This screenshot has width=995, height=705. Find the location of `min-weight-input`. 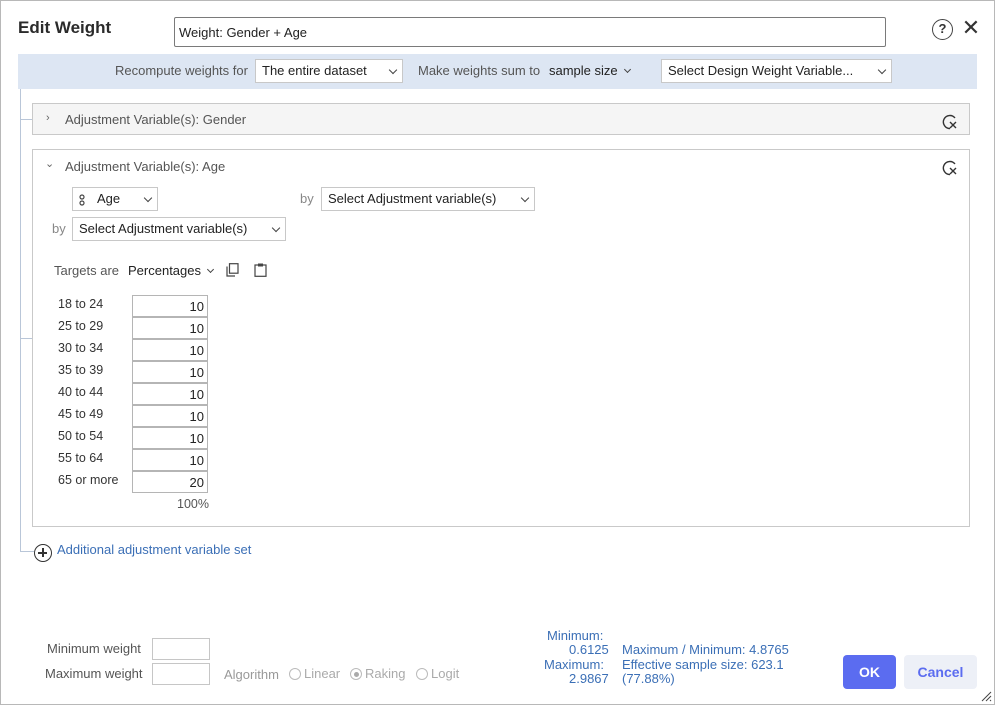

min-weight-input is located at coordinates (181, 649).